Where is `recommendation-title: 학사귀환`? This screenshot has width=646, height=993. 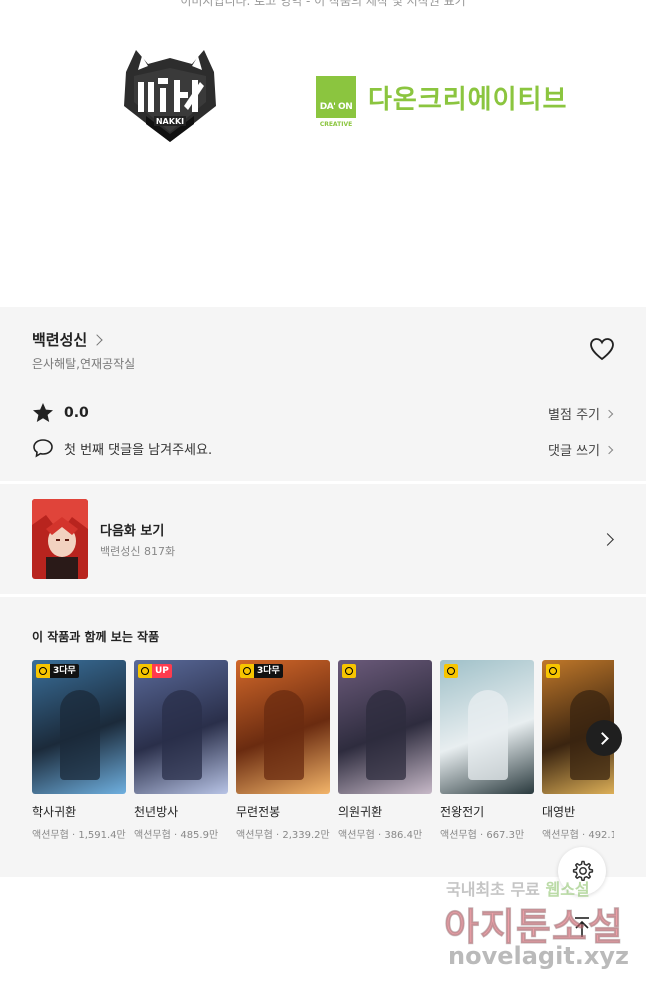 recommendation-title: 학사귀환 is located at coordinates (54, 812).